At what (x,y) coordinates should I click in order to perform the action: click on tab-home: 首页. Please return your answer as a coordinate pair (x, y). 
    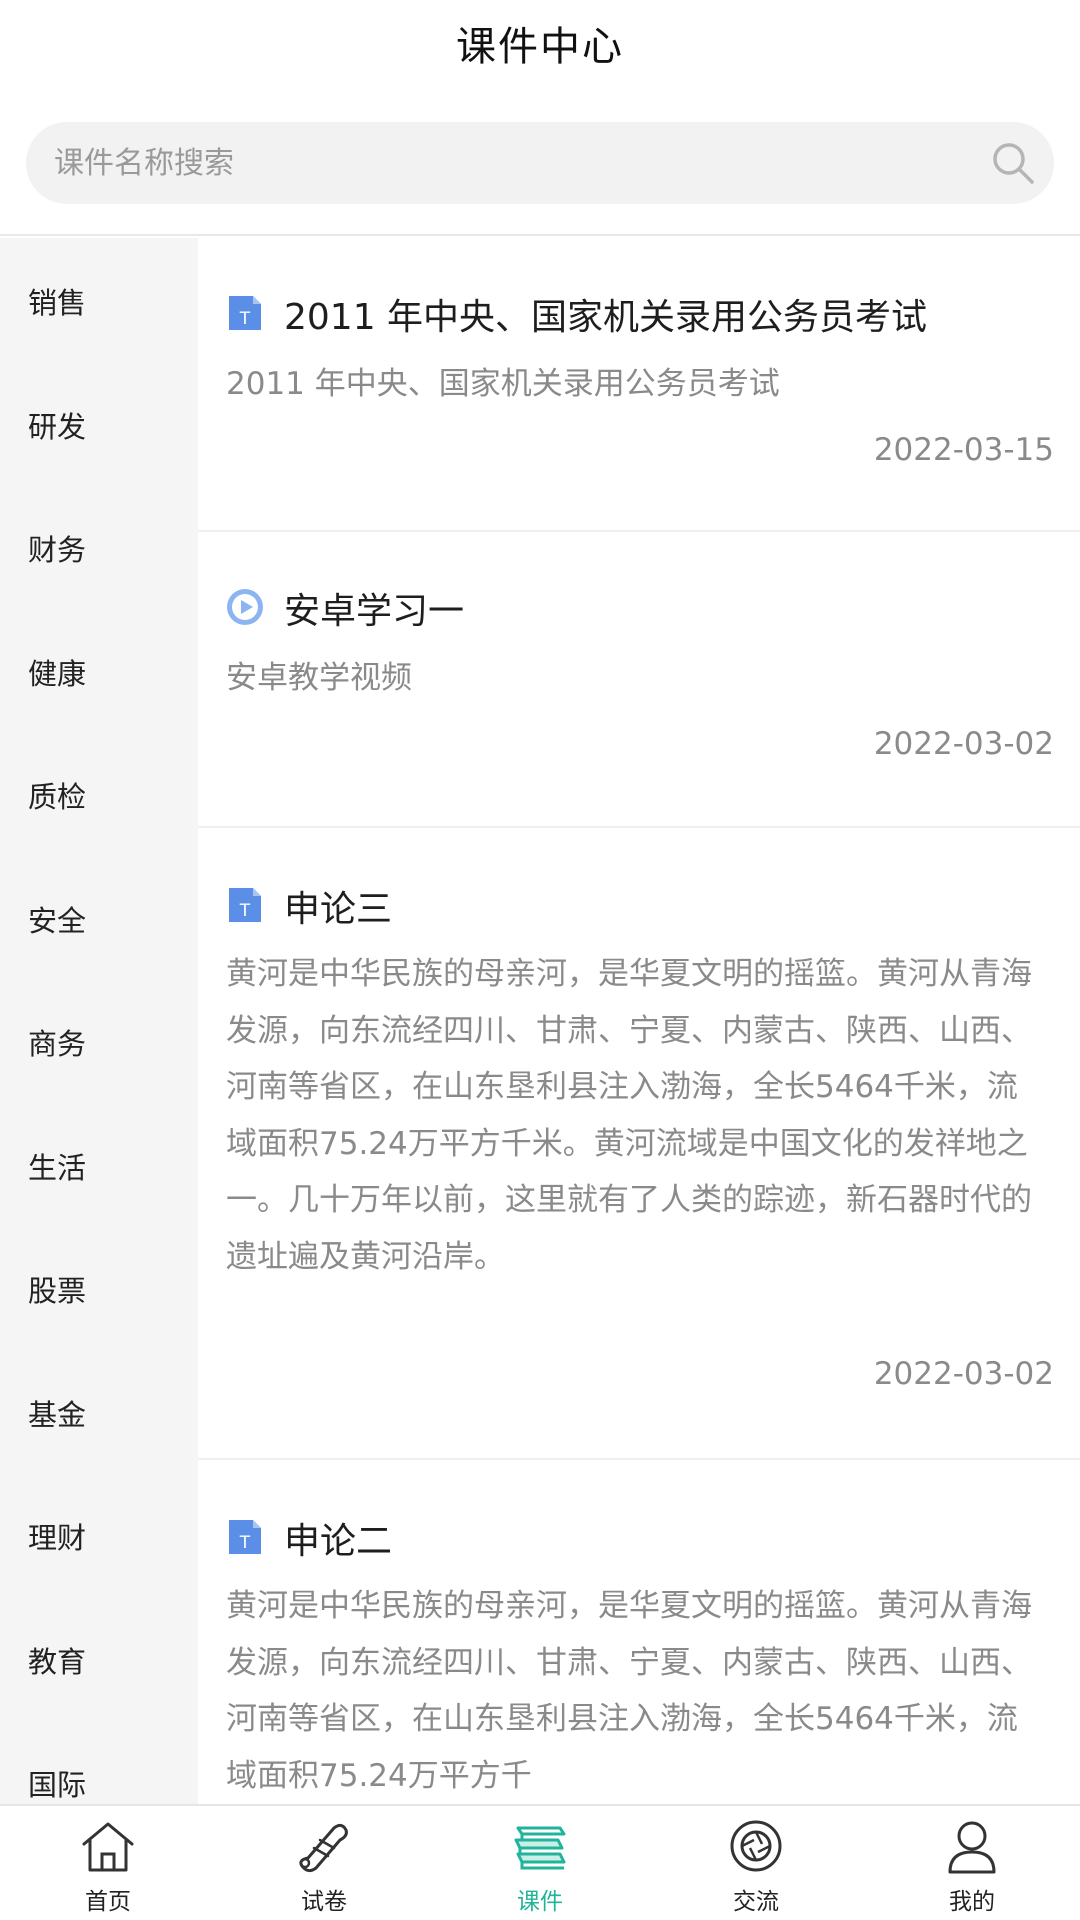
    Looking at the image, I should click on (108, 1863).